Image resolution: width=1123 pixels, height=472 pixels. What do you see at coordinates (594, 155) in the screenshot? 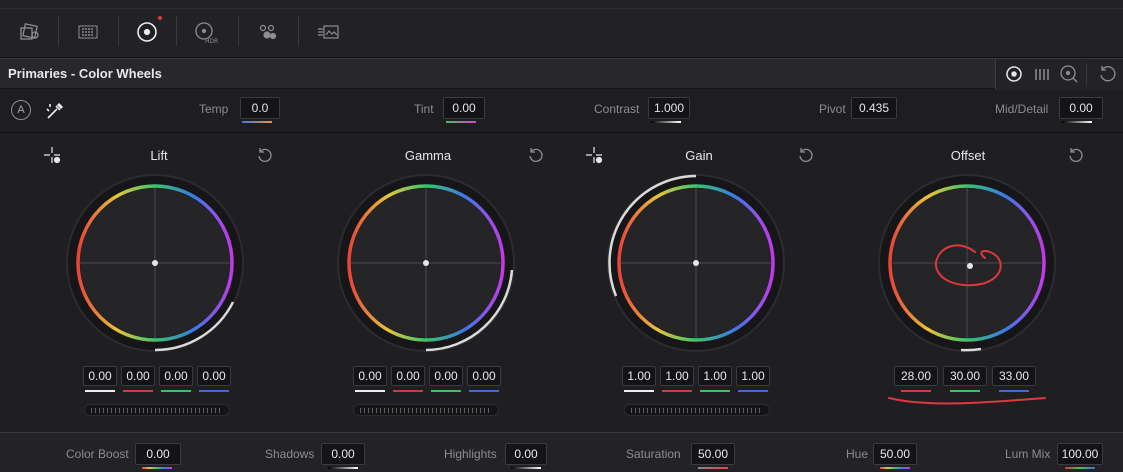
I see `gain-picker-icon` at bounding box center [594, 155].